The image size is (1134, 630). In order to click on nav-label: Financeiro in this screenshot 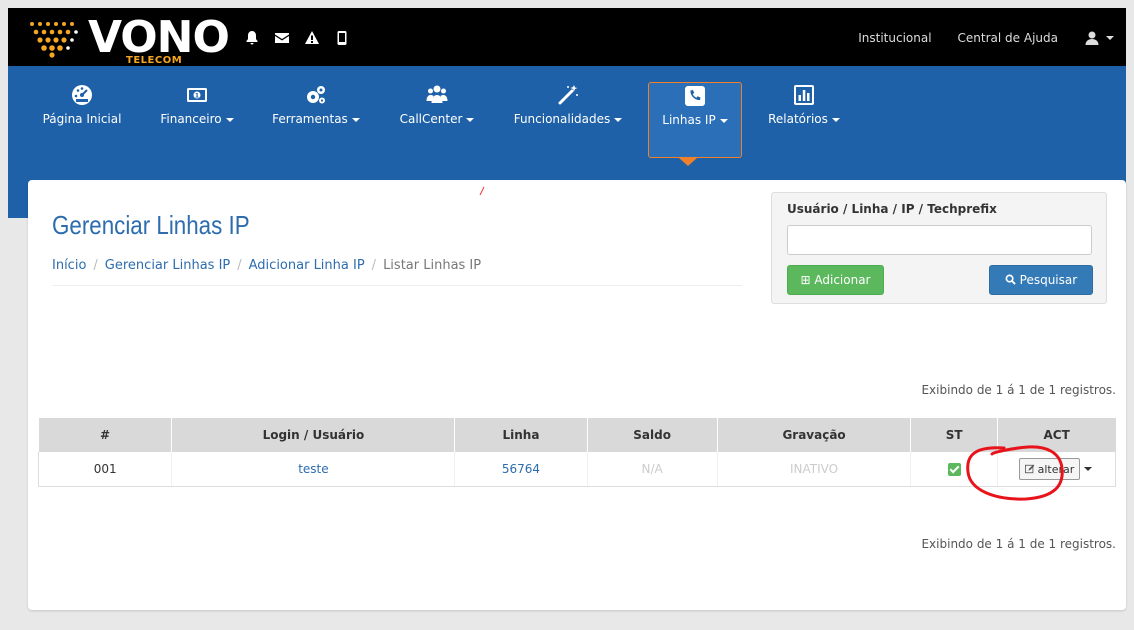, I will do `click(191, 119)`.